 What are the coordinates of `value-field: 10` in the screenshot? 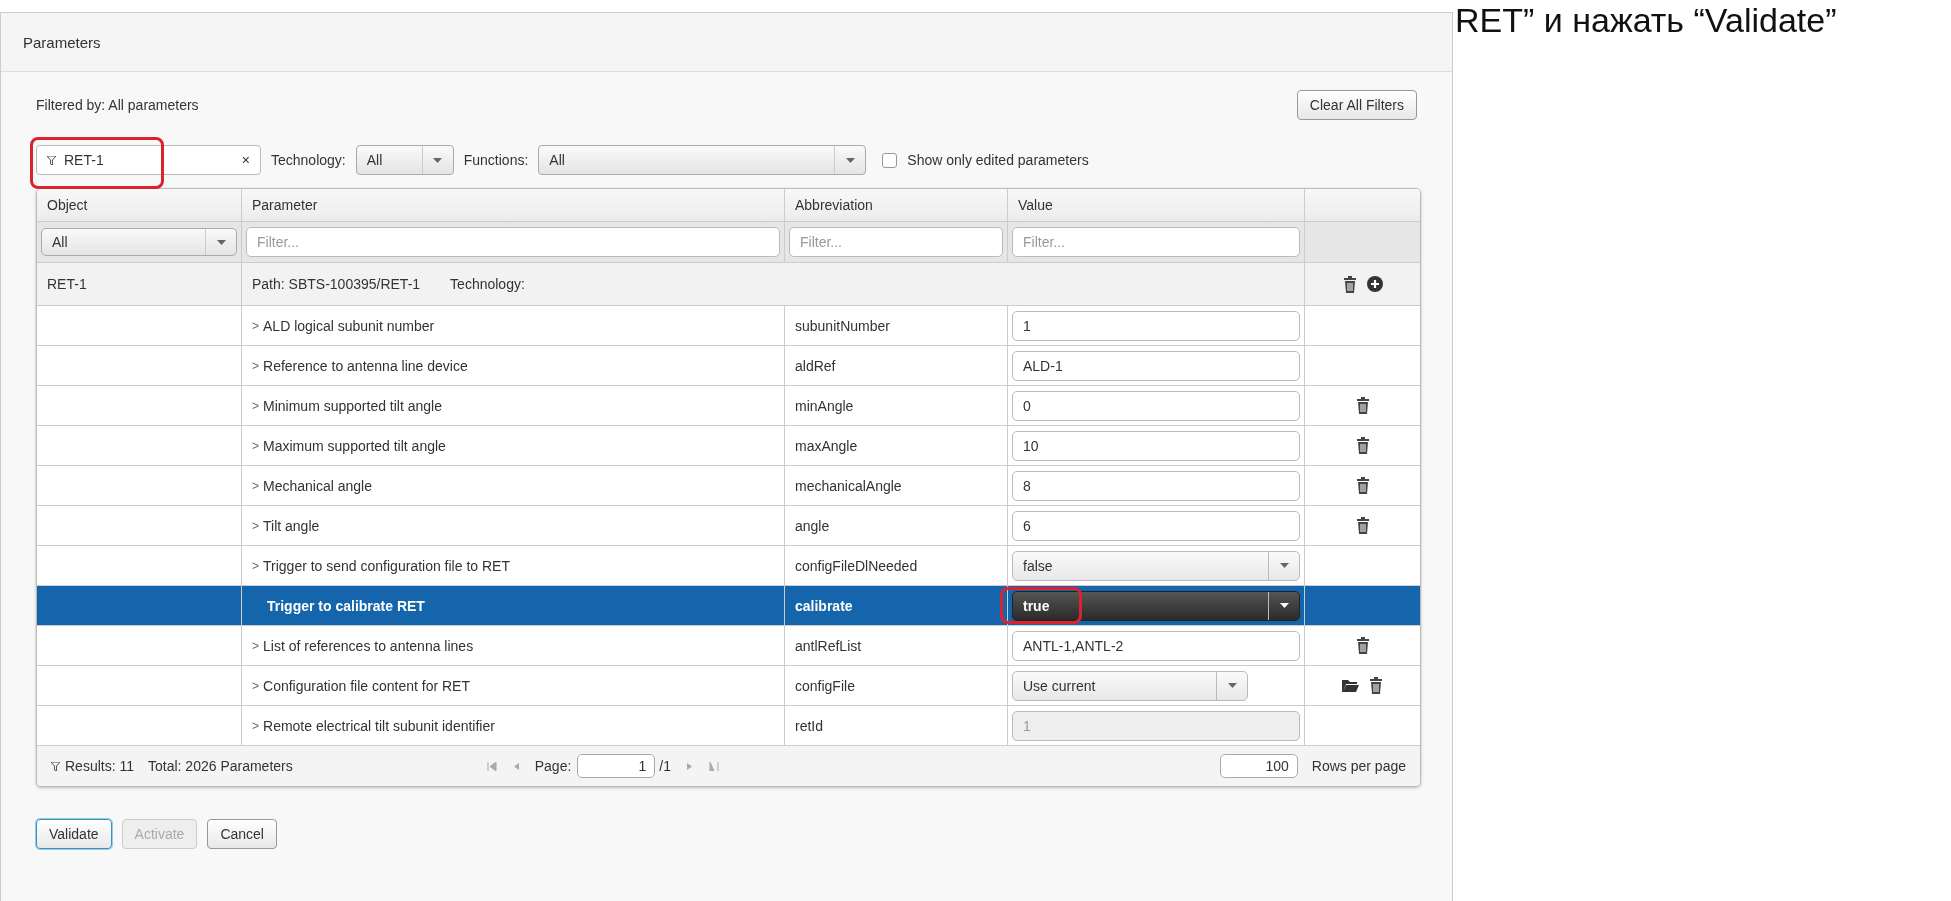 It's located at (1156, 445).